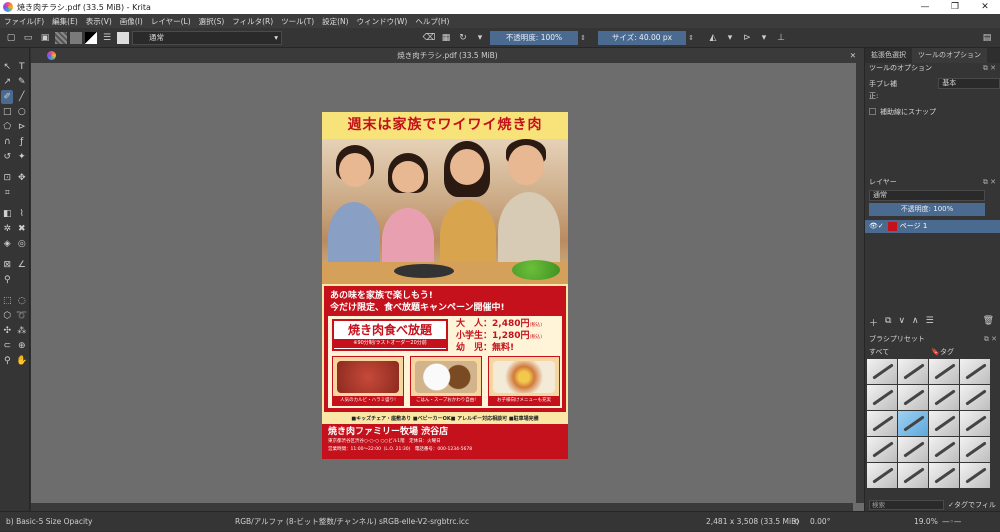 This screenshot has height=532, width=1000. What do you see at coordinates (951, 522) in the screenshot?
I see `zoom-slider-icon: —◦—` at bounding box center [951, 522].